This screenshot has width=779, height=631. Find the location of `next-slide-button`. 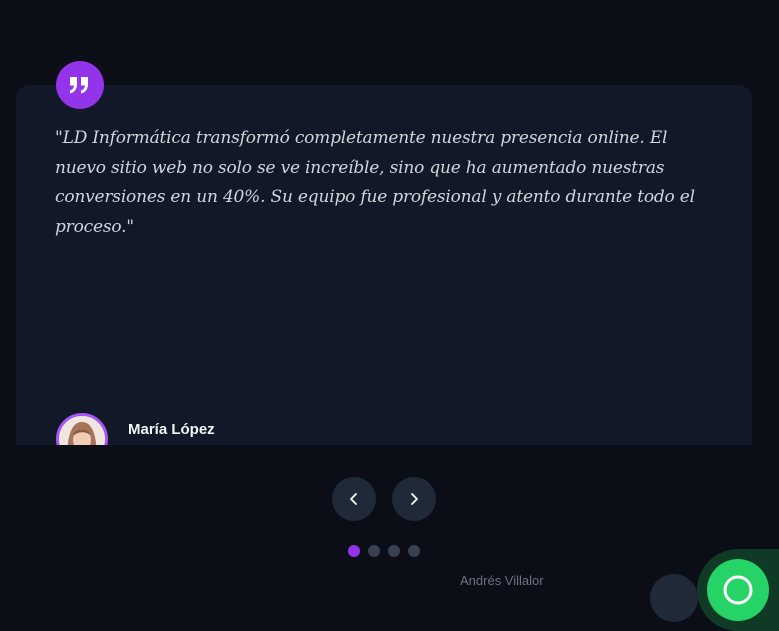

next-slide-button is located at coordinates (414, 499).